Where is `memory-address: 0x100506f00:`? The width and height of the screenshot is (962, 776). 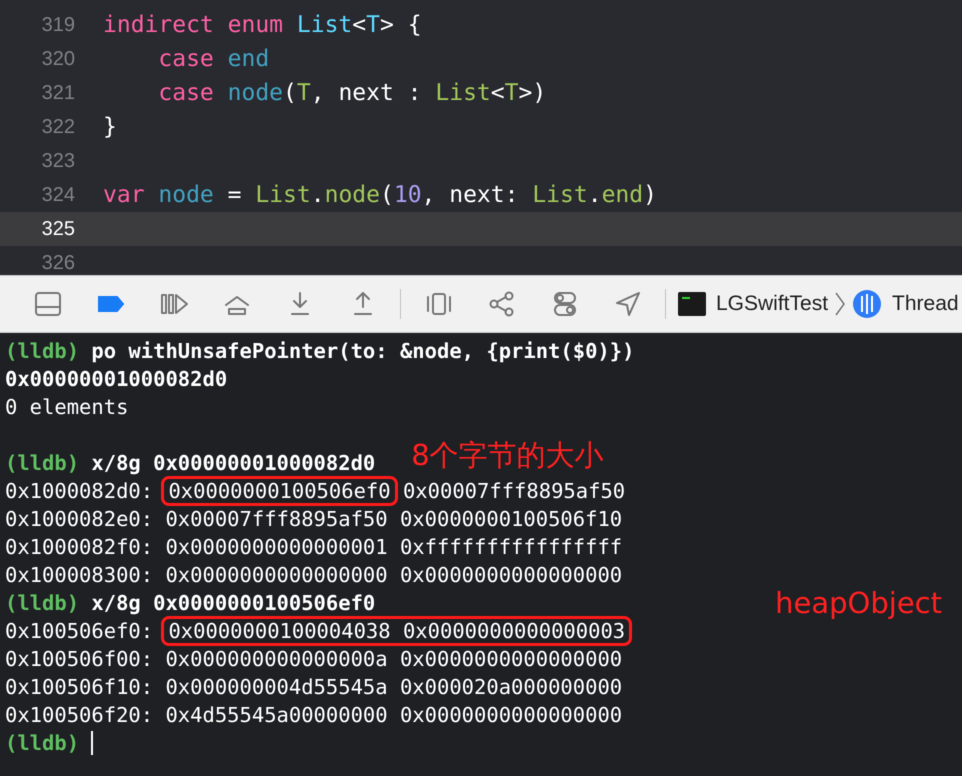 memory-address: 0x100506f00: is located at coordinates (79, 659).